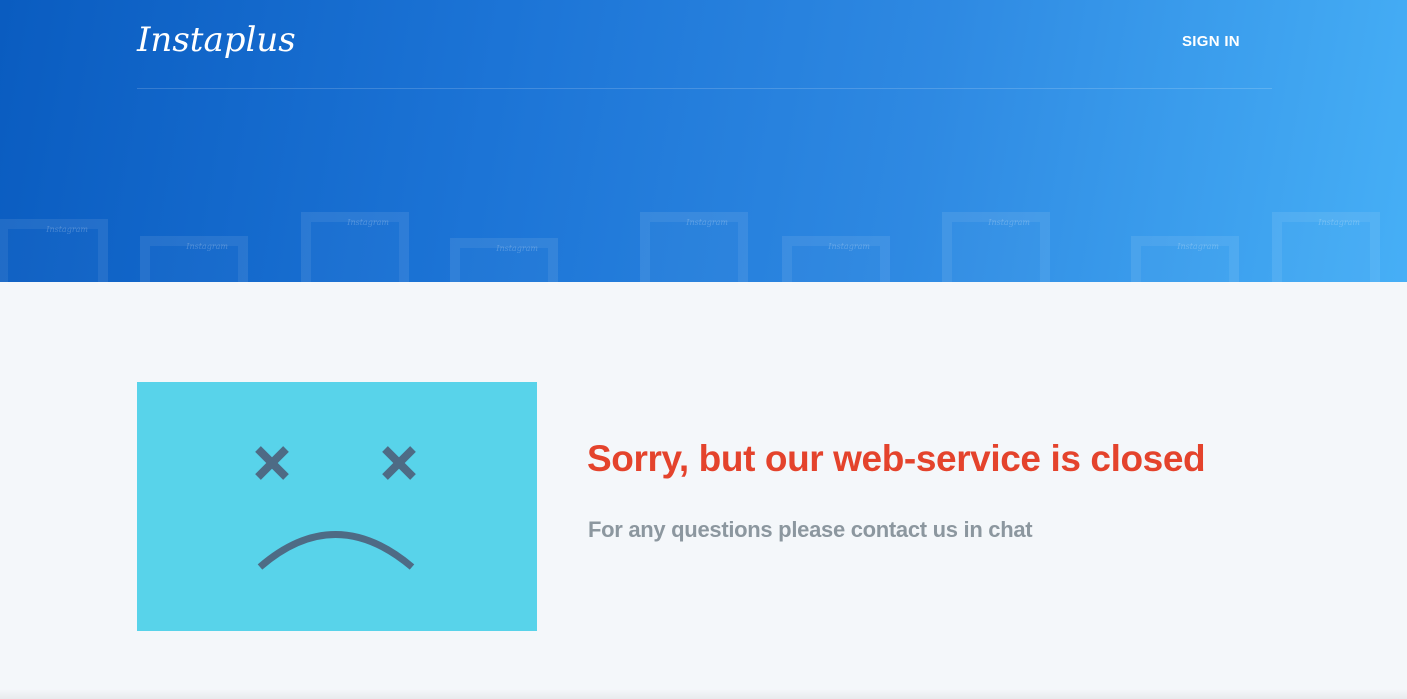 The width and height of the screenshot is (1407, 699). Describe the element at coordinates (216, 40) in the screenshot. I see `logo: Instaplus` at that location.